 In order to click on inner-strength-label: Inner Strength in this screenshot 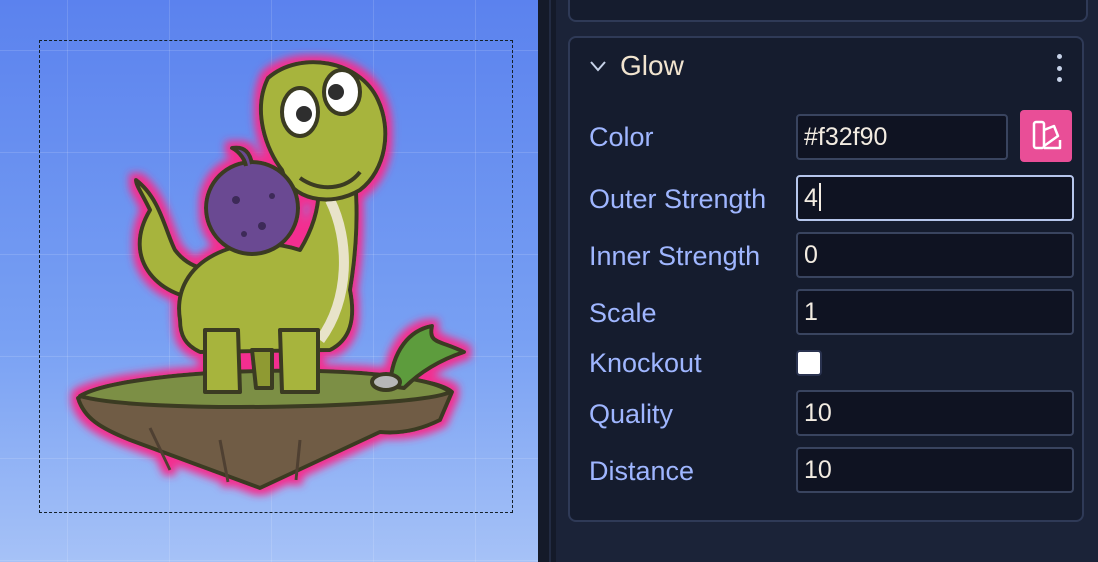, I will do `click(675, 256)`.